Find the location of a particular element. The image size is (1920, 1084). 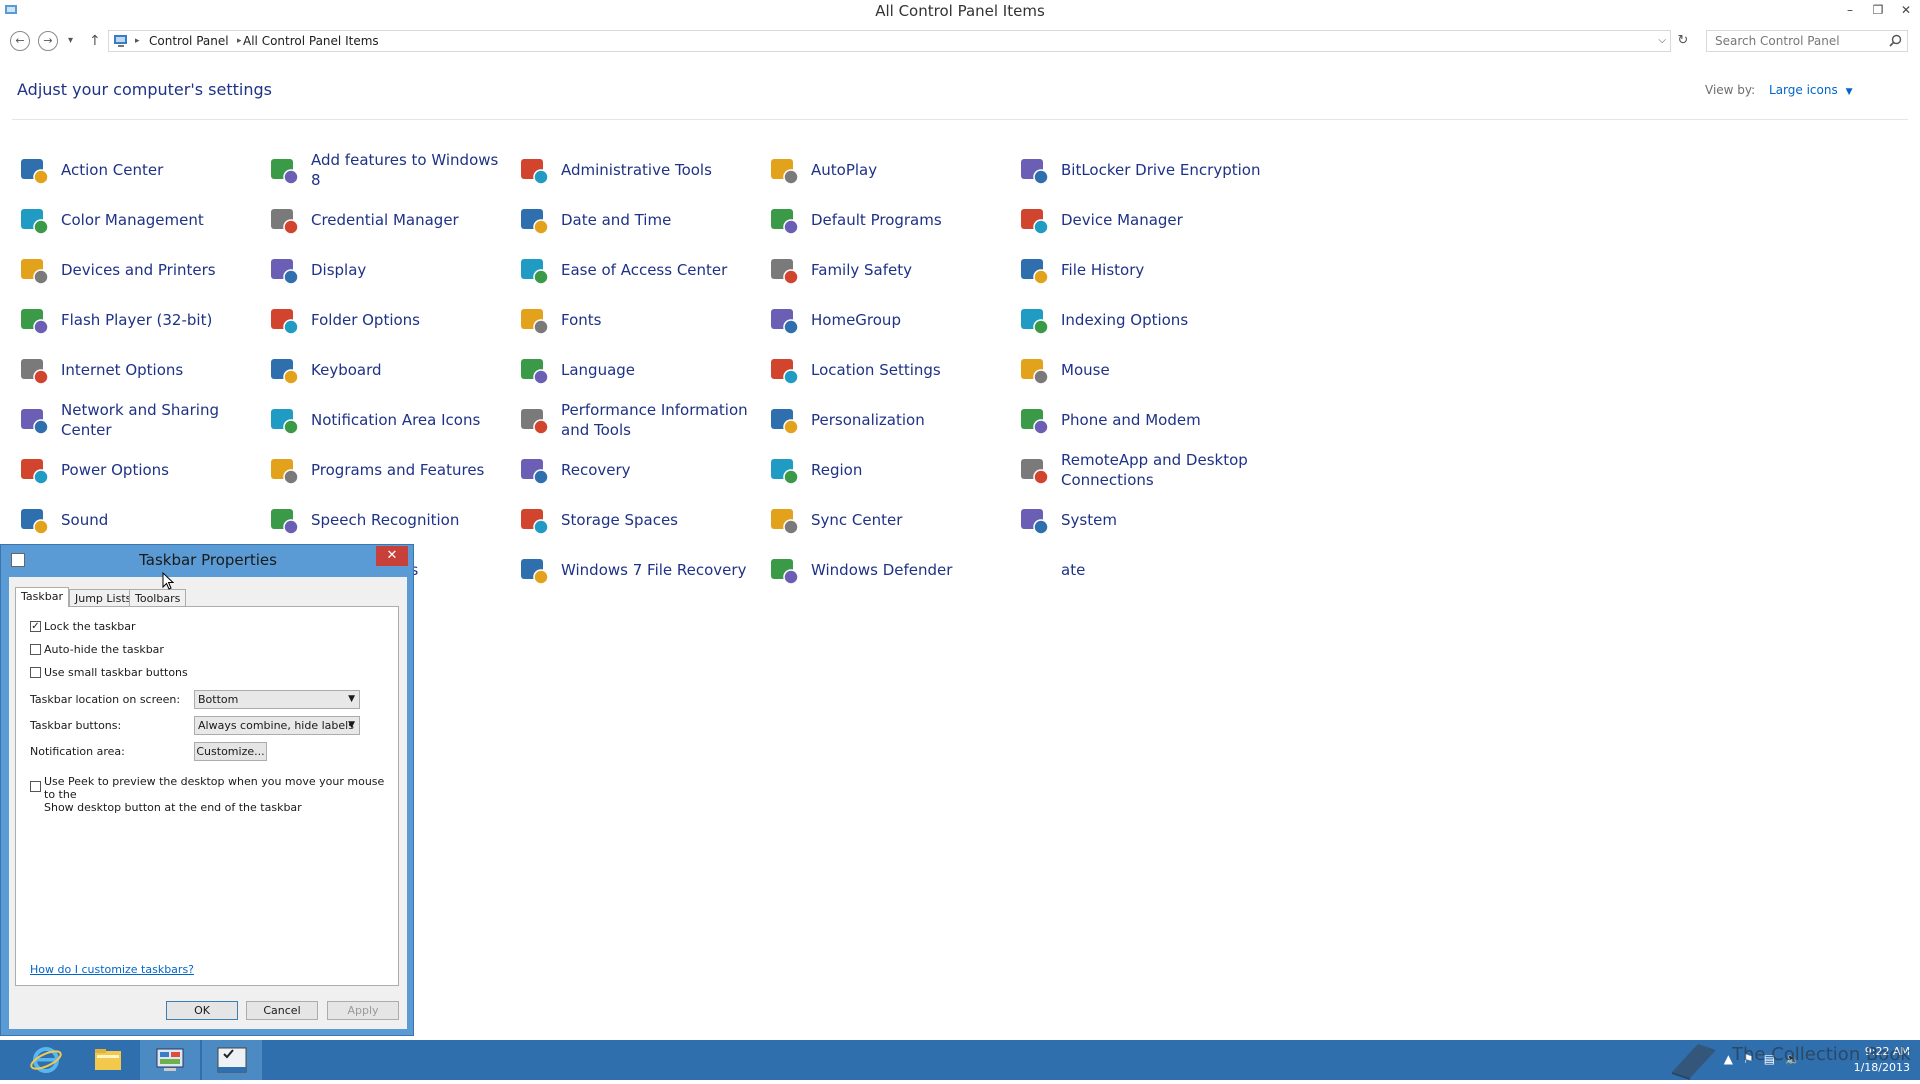

help-link: How do I customize taskbars? is located at coordinates (112, 969).